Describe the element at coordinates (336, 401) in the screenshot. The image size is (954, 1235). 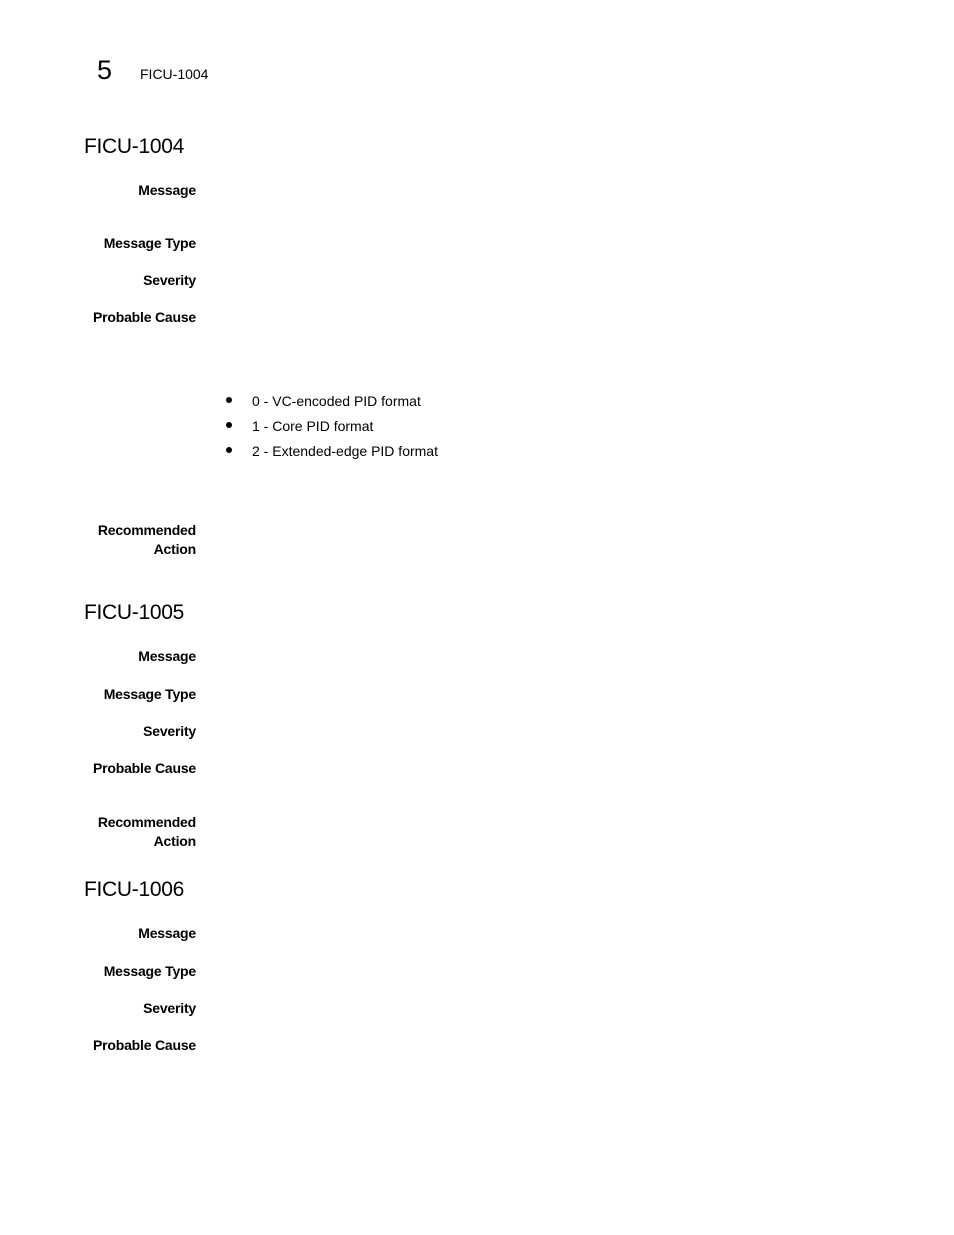
I see `list-item-text: 0 - VC-encoded PID format` at that location.